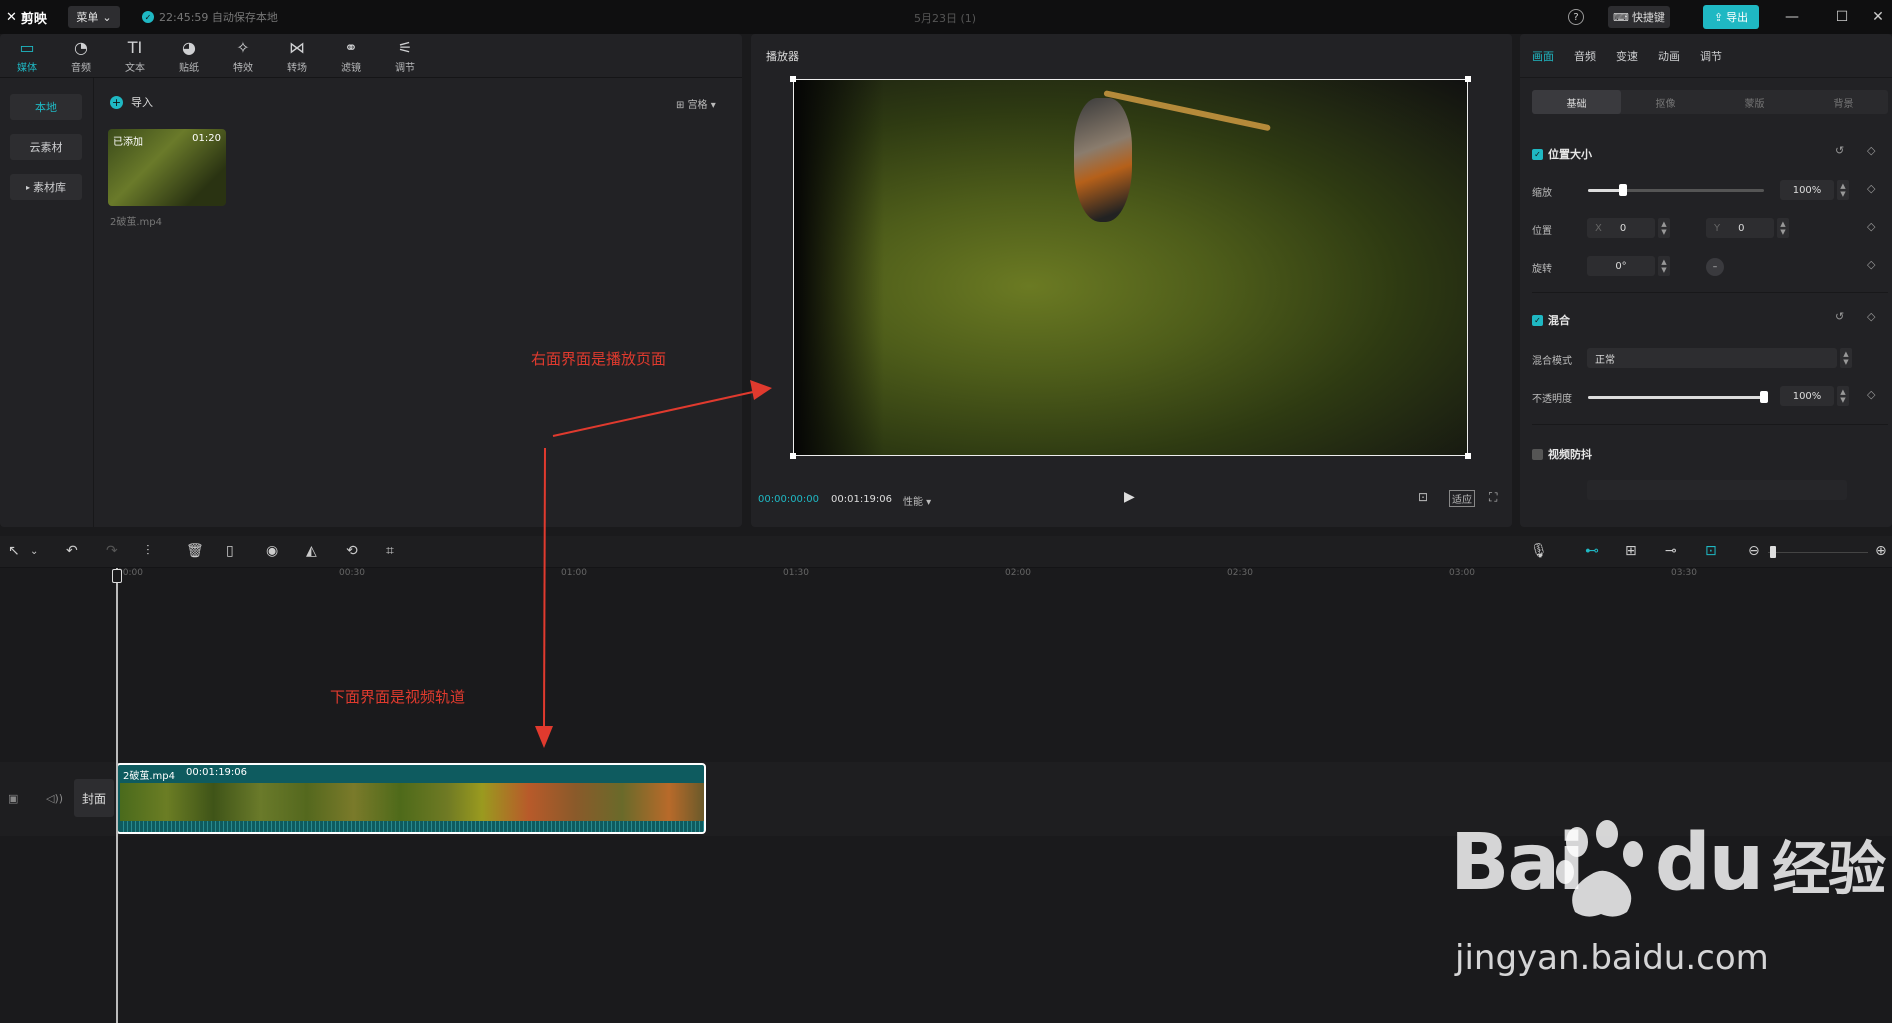 This screenshot has width=1892, height=1023. Describe the element at coordinates (1612, 958) in the screenshot. I see `watermark-url: jingyan.baidu.com` at that location.